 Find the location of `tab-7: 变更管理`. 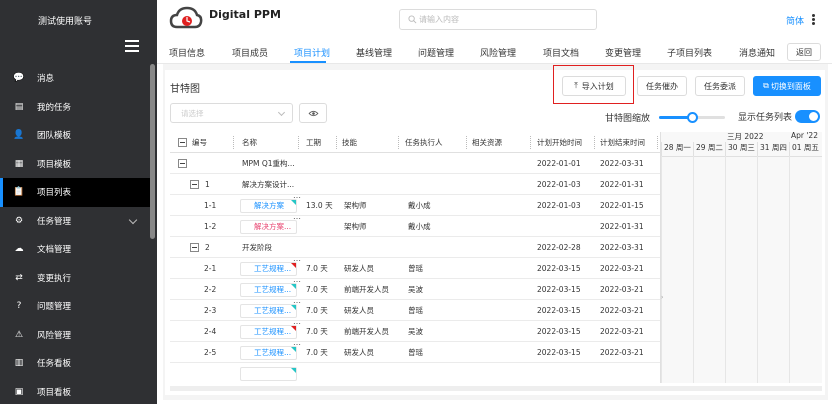

tab-7: 变更管理 is located at coordinates (623, 52).